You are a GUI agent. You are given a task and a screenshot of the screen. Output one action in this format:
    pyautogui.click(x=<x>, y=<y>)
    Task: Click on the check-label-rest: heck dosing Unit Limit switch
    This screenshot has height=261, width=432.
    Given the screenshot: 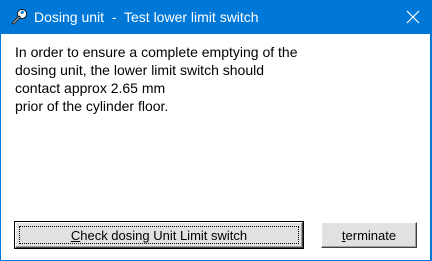 What is the action you would take?
    pyautogui.click(x=164, y=235)
    